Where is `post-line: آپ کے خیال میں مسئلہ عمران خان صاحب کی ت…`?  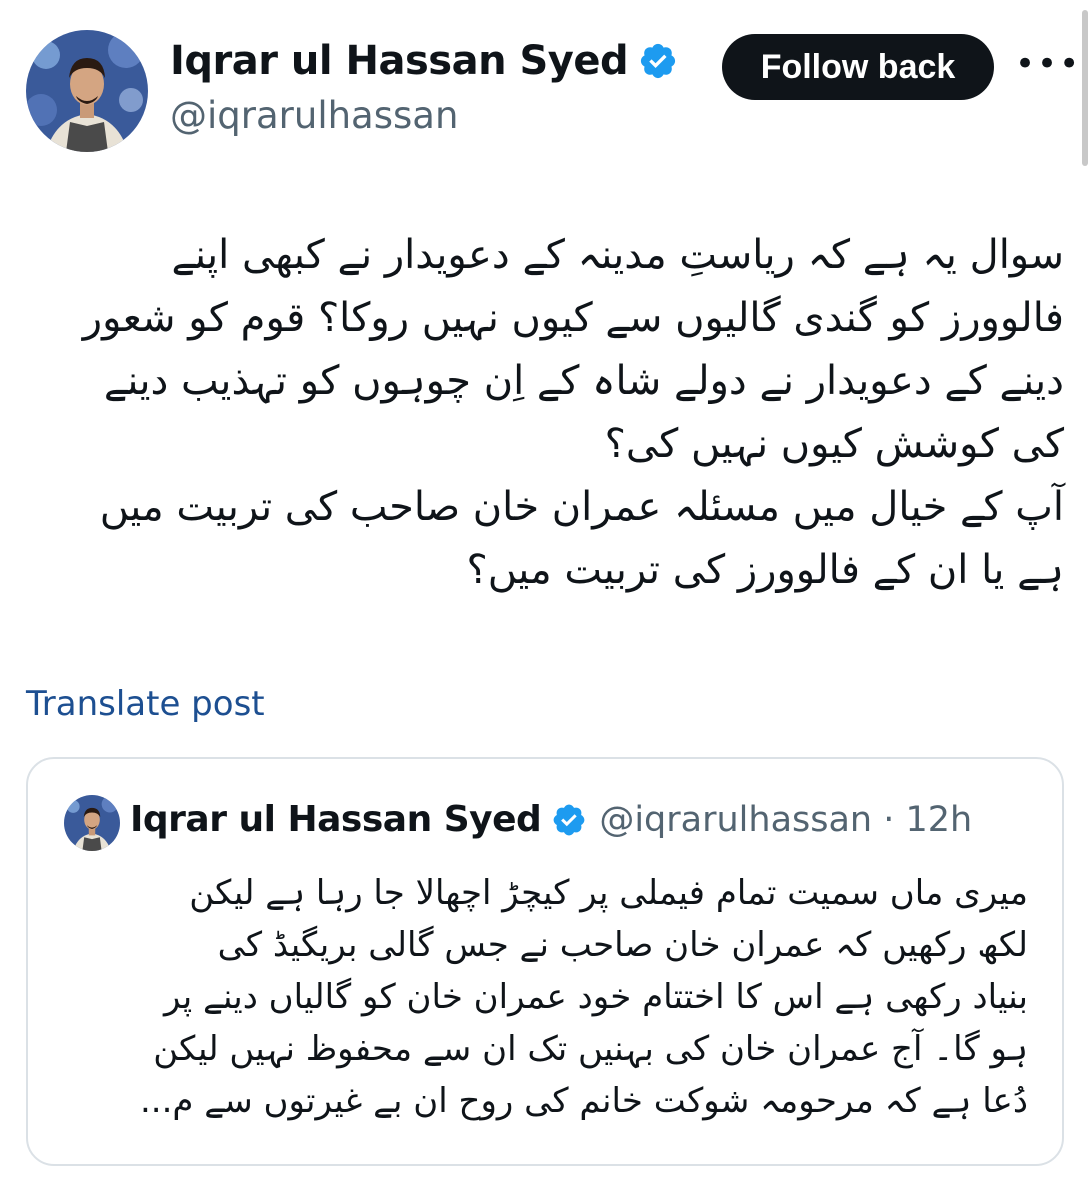 post-line: آپ کے خیال میں مسئلہ عمران خان صاحب کی ت… is located at coordinates (581, 507).